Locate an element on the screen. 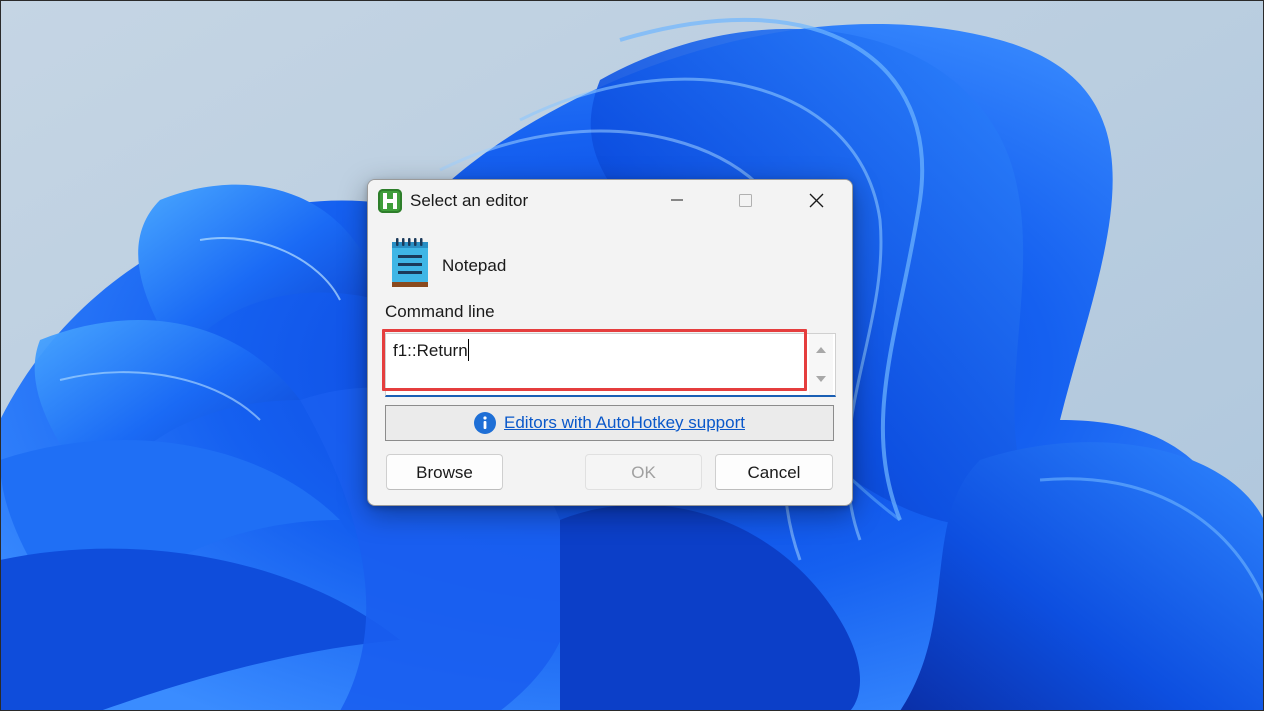 This screenshot has height=711, width=1264. editors-support-bar: Editors with AutoHotkey support is located at coordinates (609, 423).